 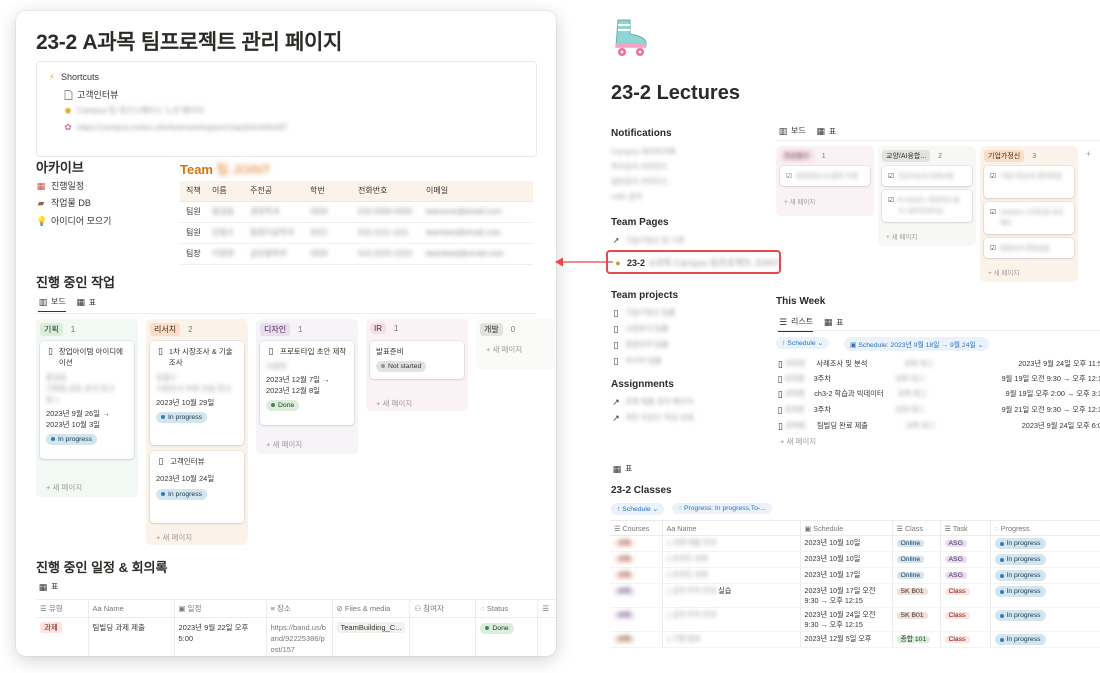 What do you see at coordinates (133, 110) in the screenshot?
I see `shortcut-link-campus: ✺ Campus 팀 워크스페이스 노션 페이지` at bounding box center [133, 110].